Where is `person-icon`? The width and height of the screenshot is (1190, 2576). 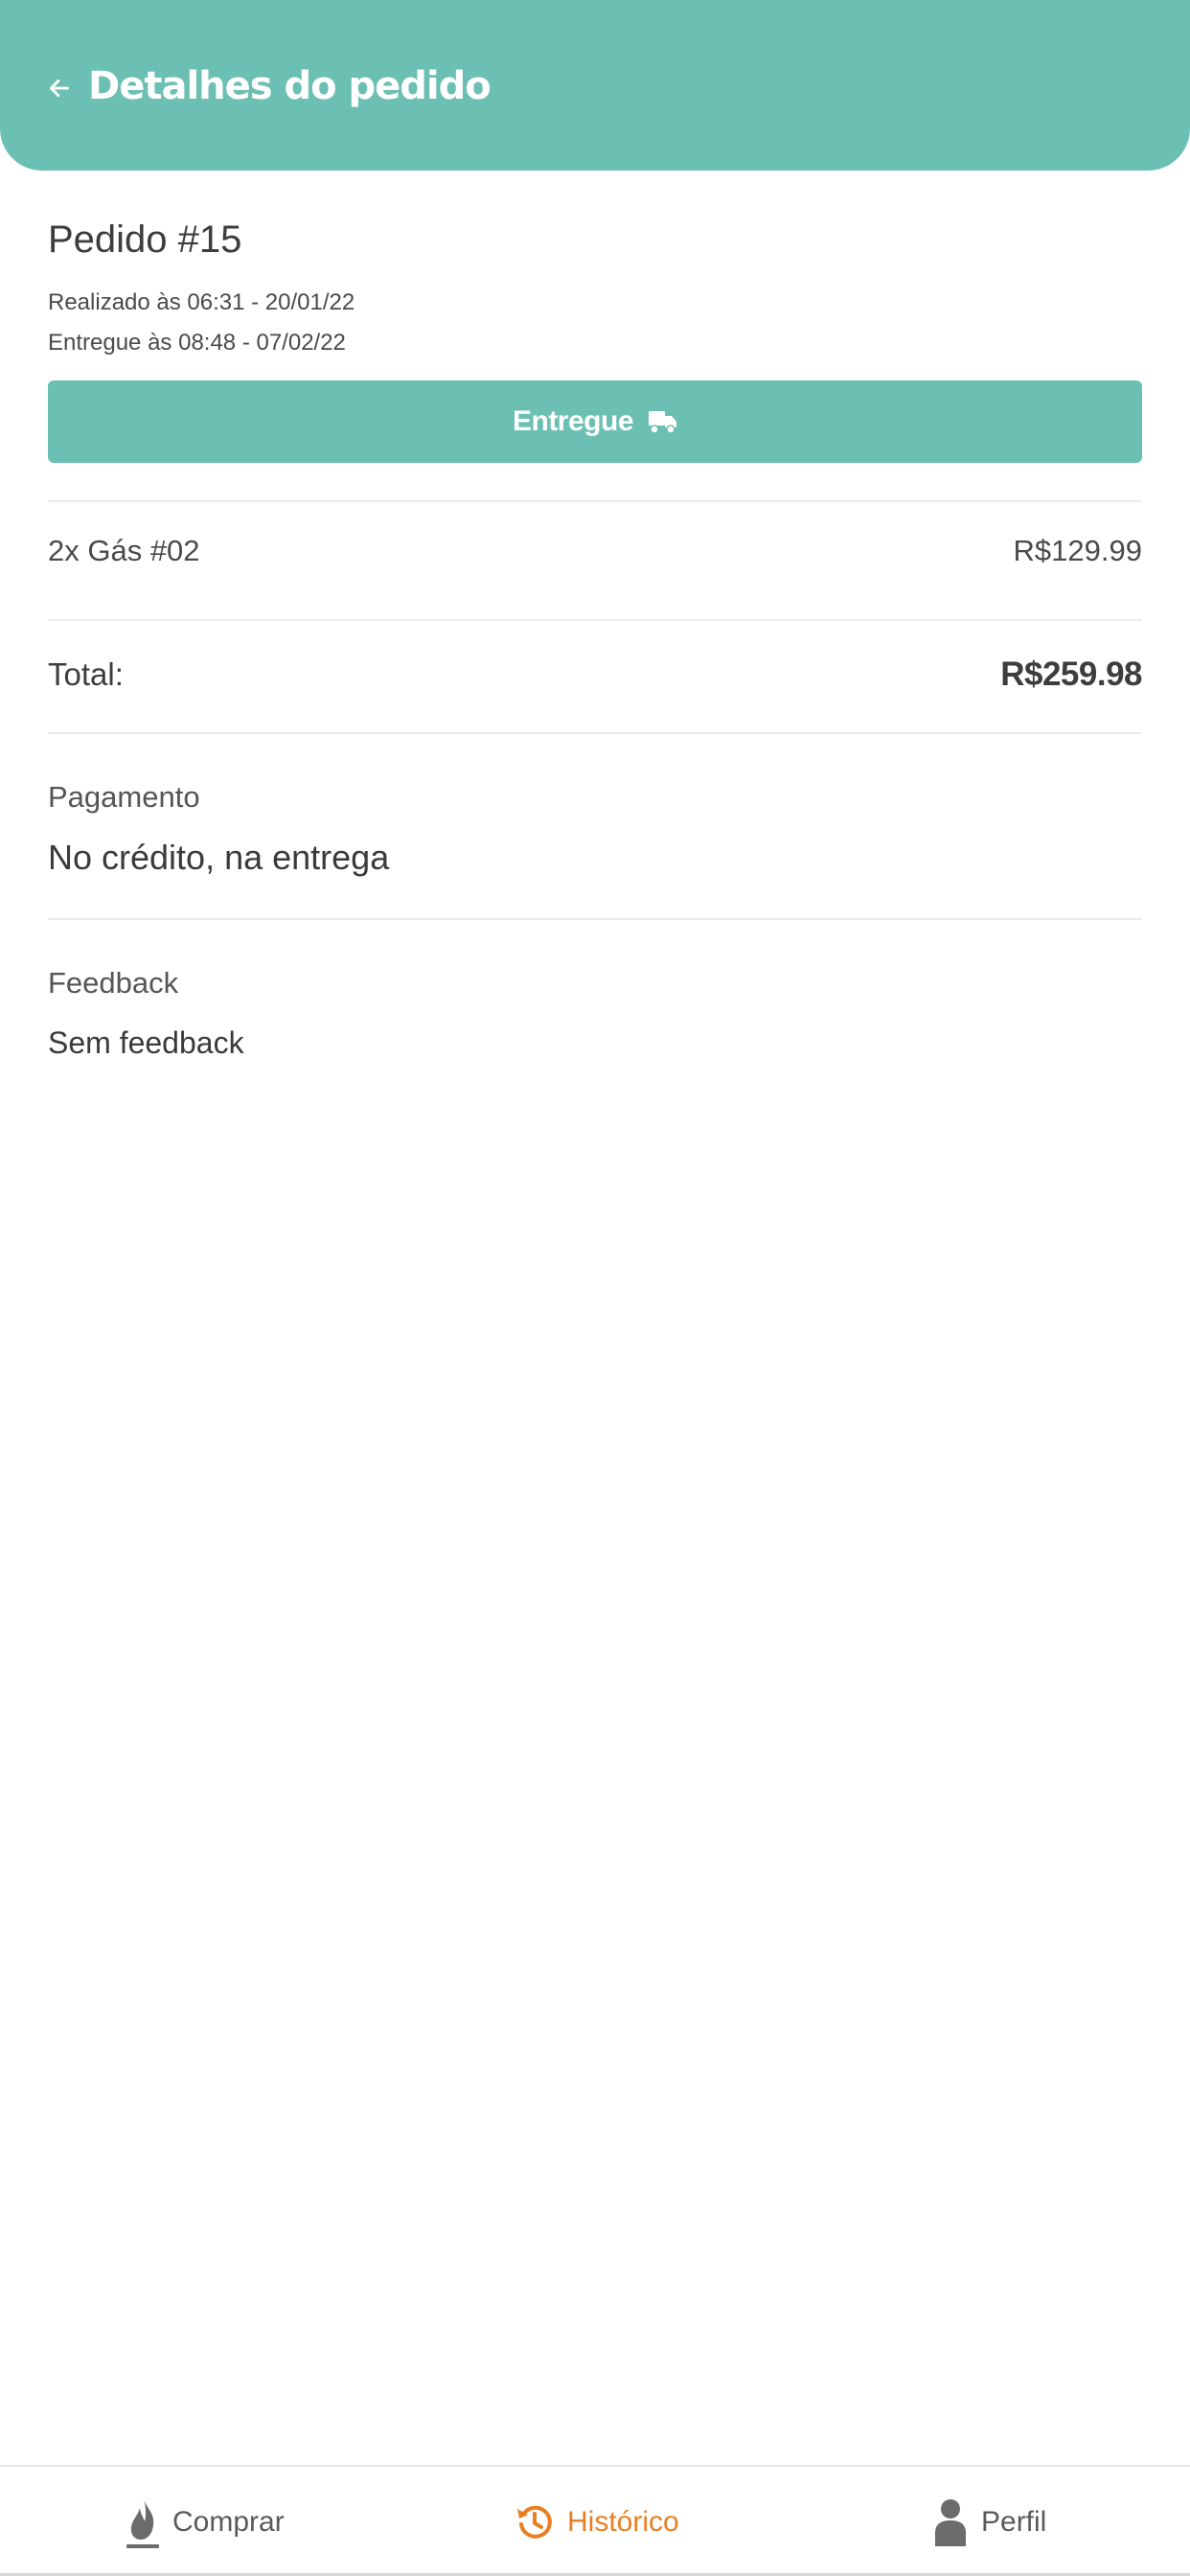 person-icon is located at coordinates (951, 2522).